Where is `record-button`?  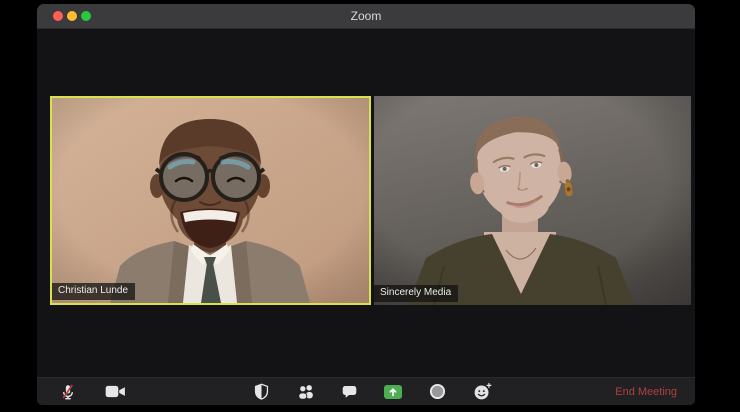
record-button is located at coordinates (437, 392).